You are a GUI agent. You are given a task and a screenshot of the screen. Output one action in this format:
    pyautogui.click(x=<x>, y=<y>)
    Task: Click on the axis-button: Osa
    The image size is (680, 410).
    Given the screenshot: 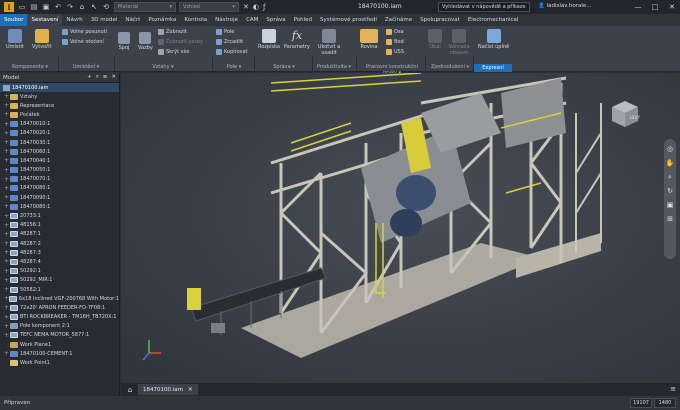 What is the action you would take?
    pyautogui.click(x=395, y=32)
    